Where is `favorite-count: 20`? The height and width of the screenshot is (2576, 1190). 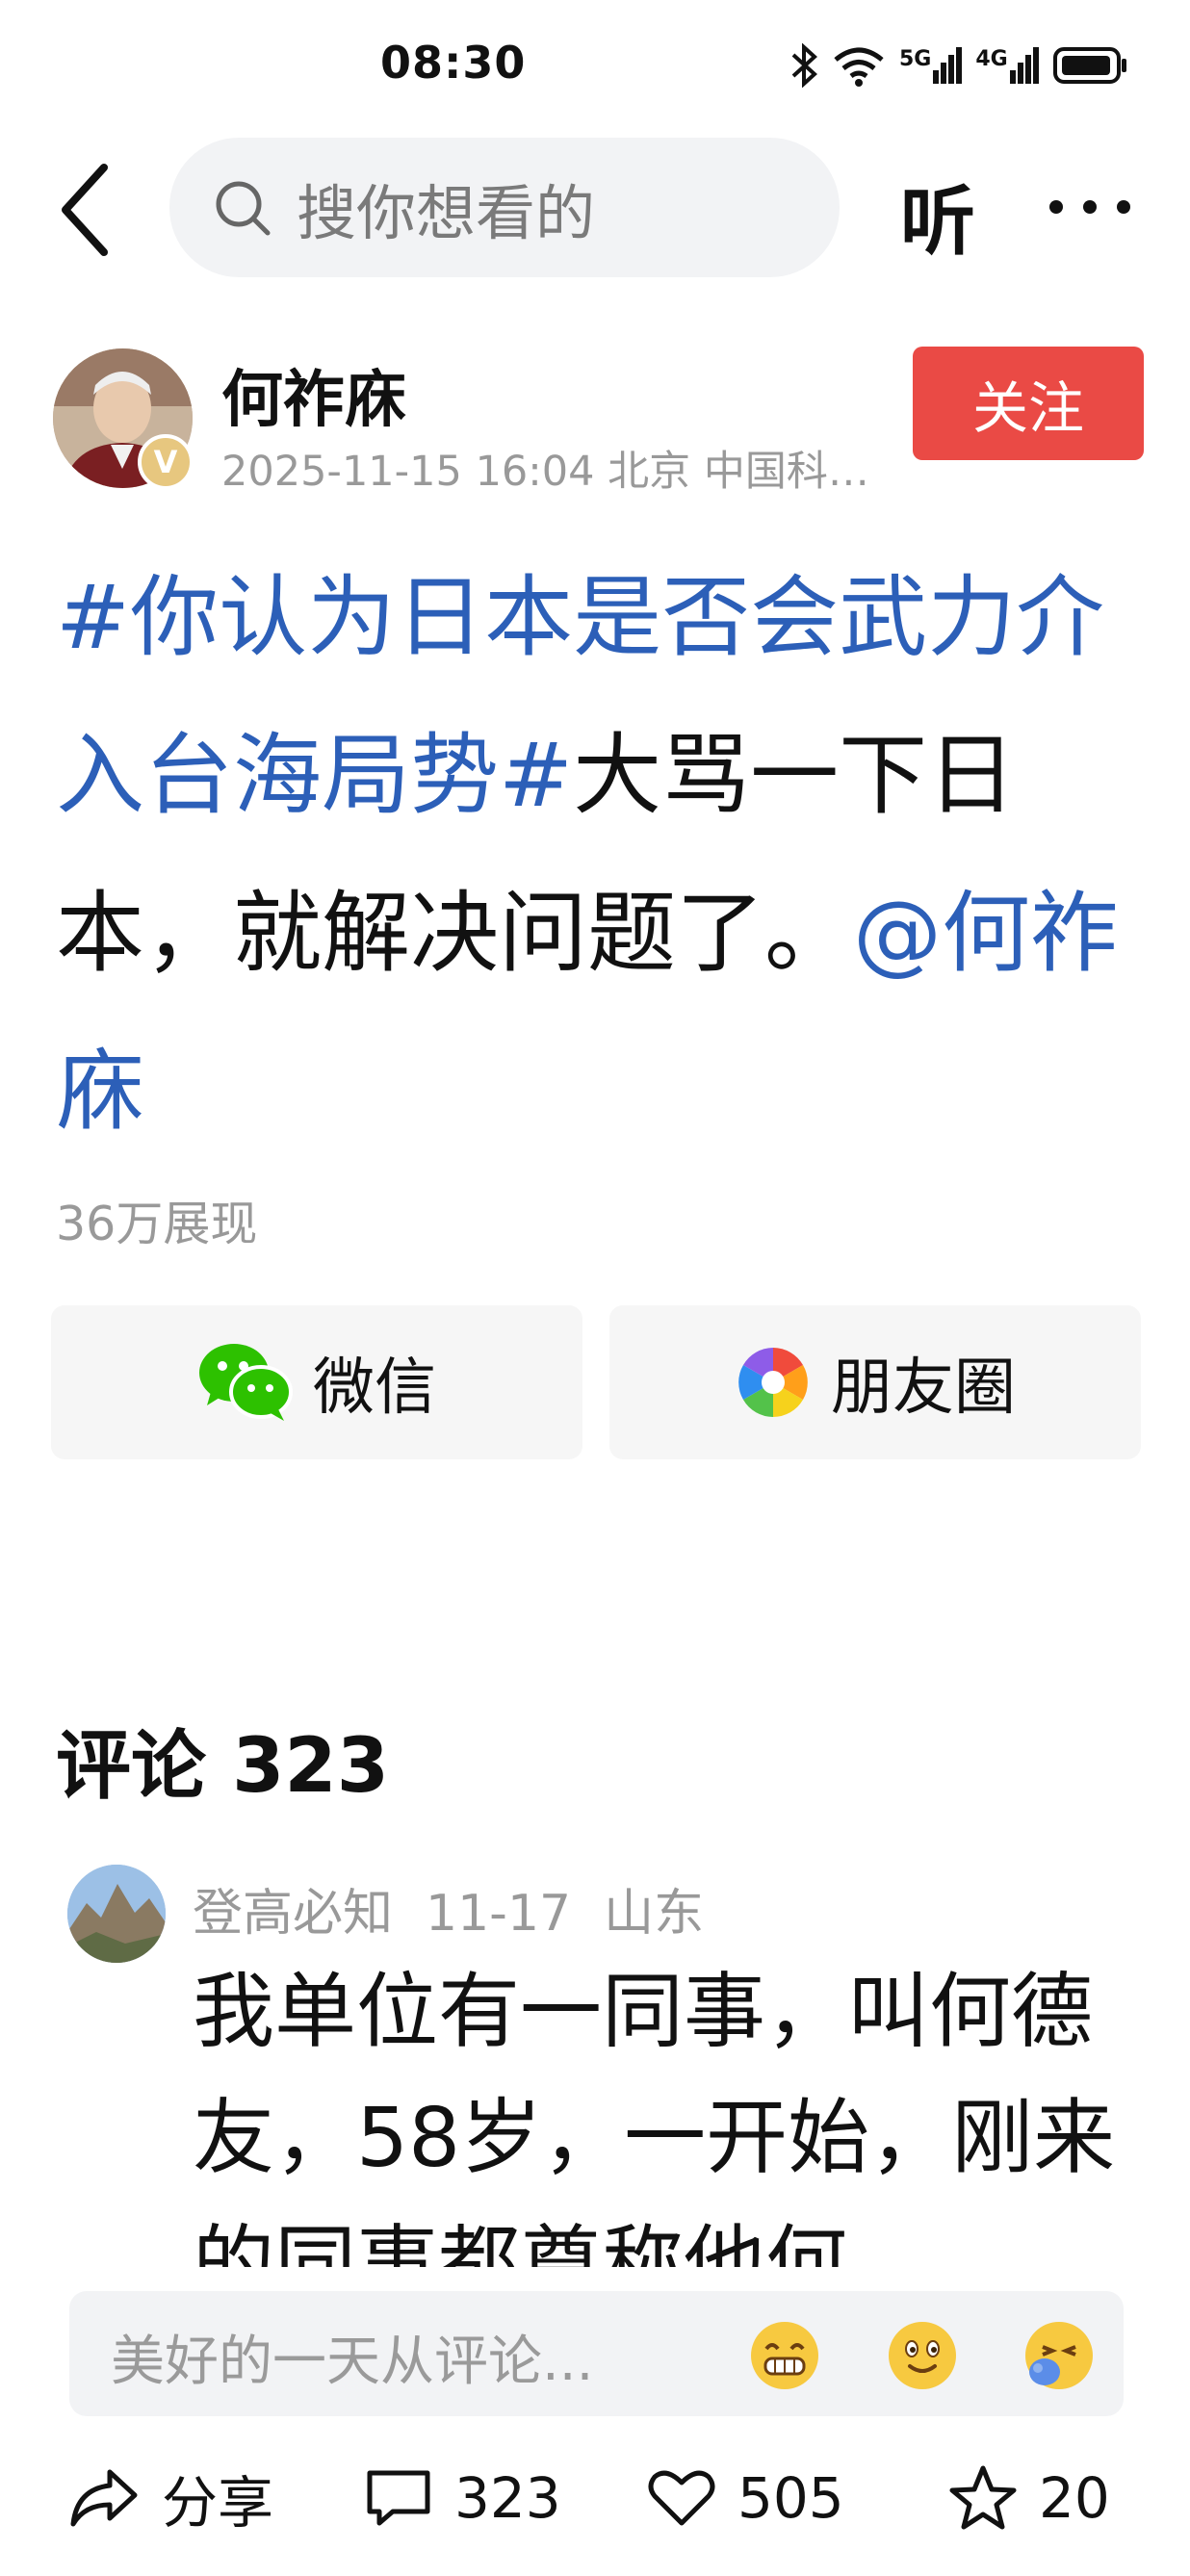 favorite-count: 20 is located at coordinates (1075, 2498).